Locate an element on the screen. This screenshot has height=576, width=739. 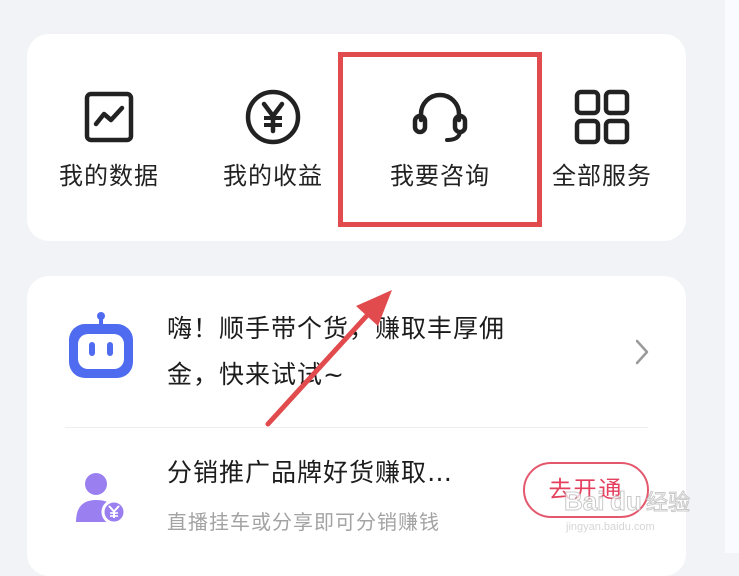
robot-icon is located at coordinates (101, 346).